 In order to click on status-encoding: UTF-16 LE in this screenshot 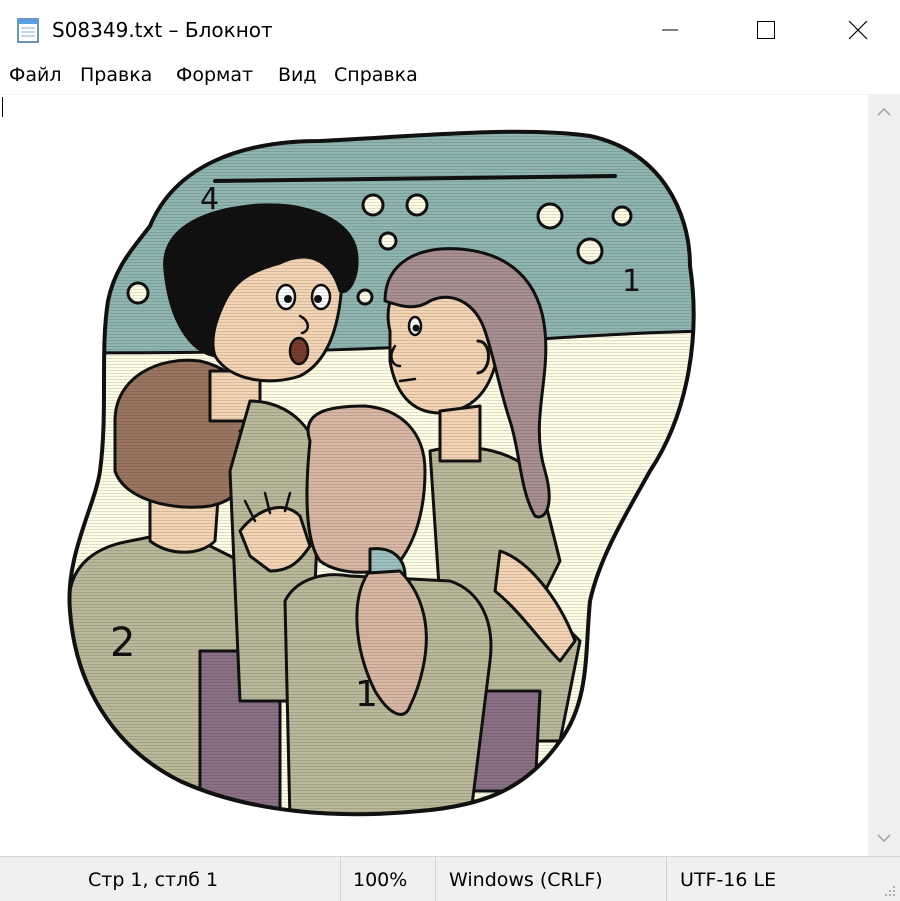, I will do `click(767, 879)`.